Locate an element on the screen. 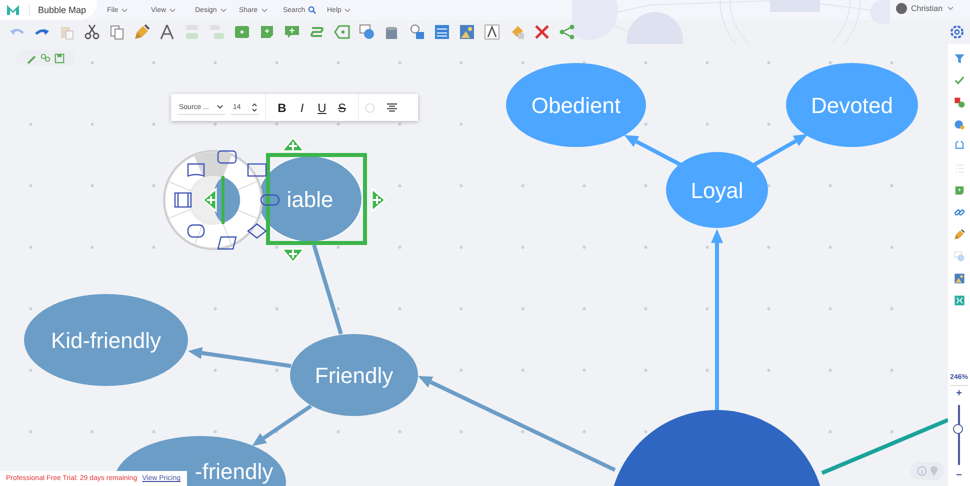 The height and width of the screenshot is (486, 970). selection-frame is located at coordinates (316, 199).